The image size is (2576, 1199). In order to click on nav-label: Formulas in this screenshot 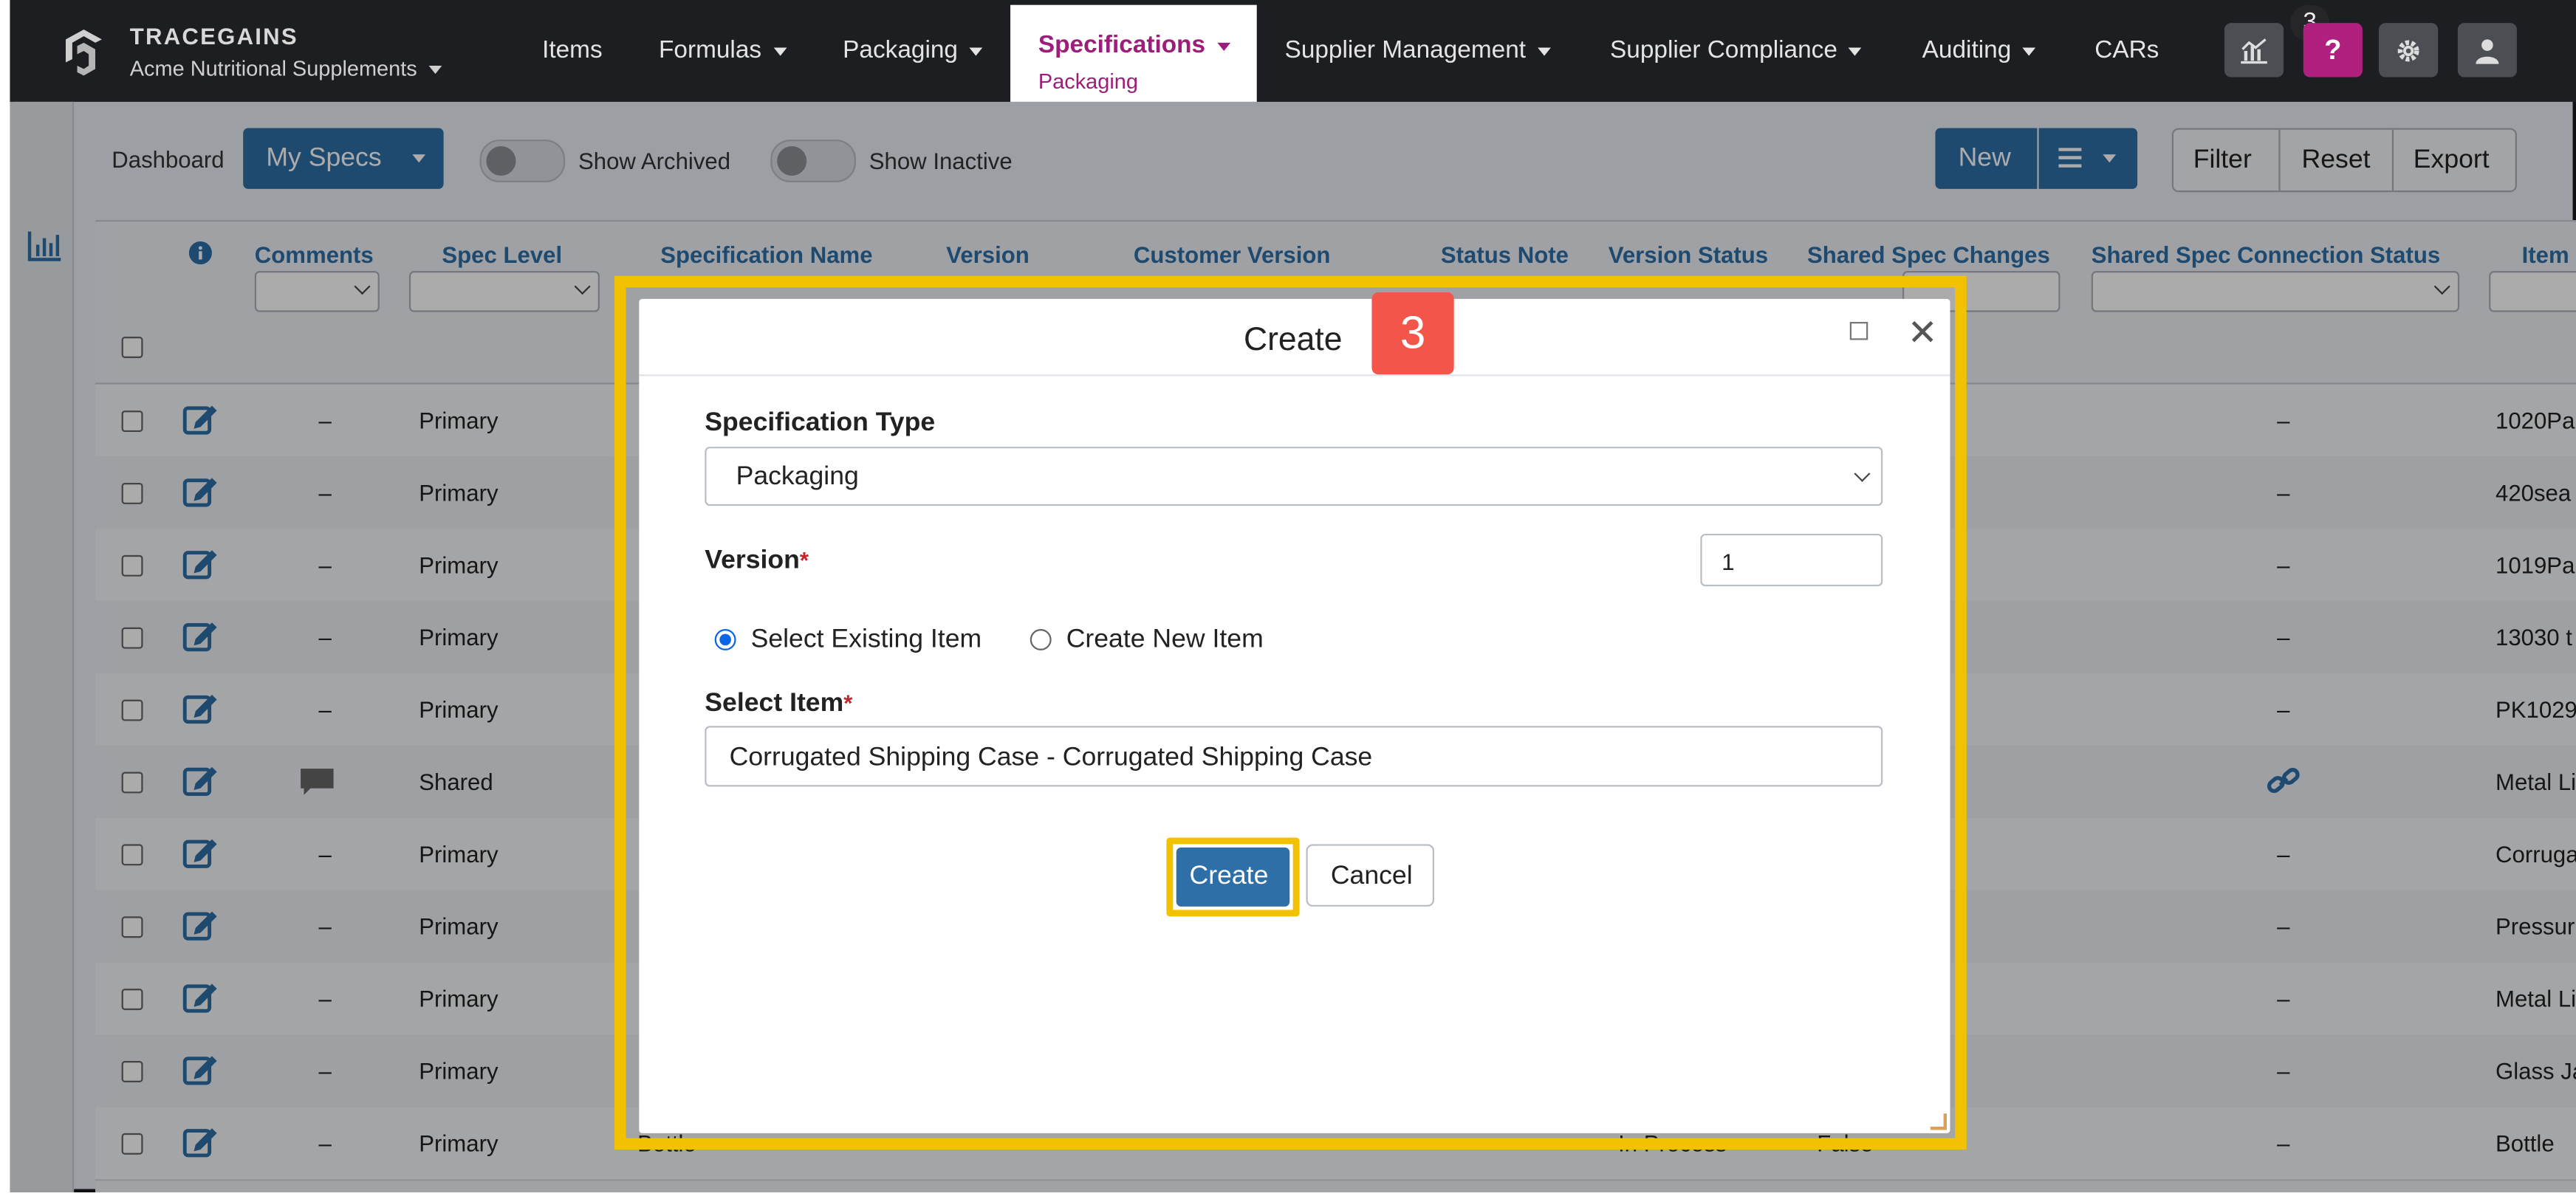, I will do `click(710, 49)`.